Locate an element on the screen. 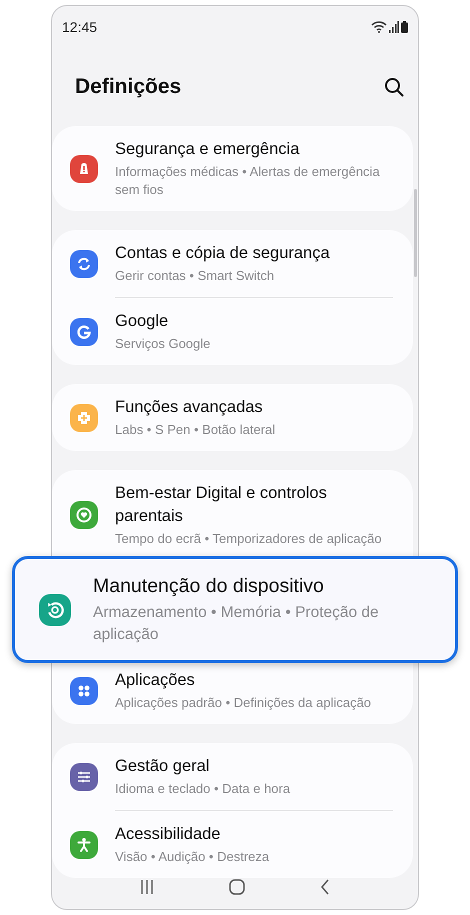 This screenshot has width=470, height=915. item-title: Google is located at coordinates (142, 321).